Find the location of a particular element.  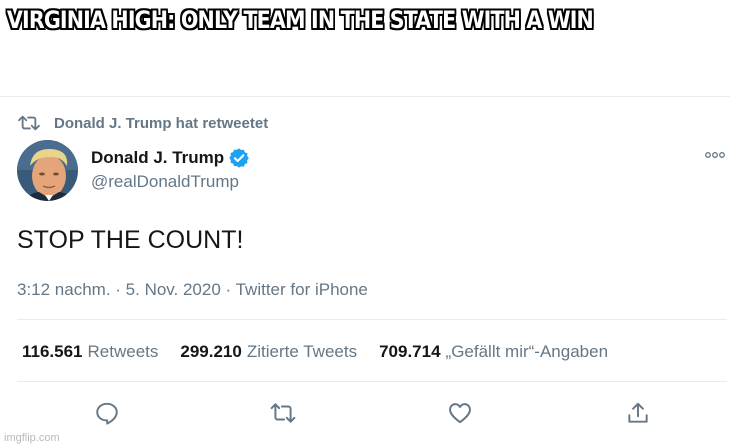

top-divider is located at coordinates (365, 96).